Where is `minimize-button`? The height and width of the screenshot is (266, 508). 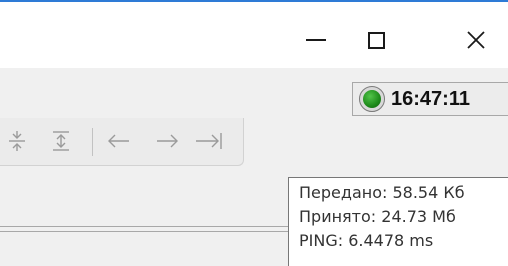 minimize-button is located at coordinates (316, 40).